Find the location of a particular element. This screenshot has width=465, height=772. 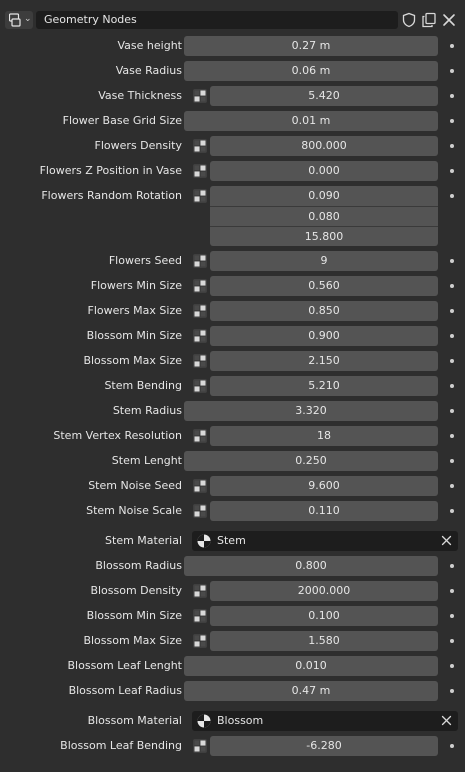

param-value-field: 9.600 is located at coordinates (324, 486).